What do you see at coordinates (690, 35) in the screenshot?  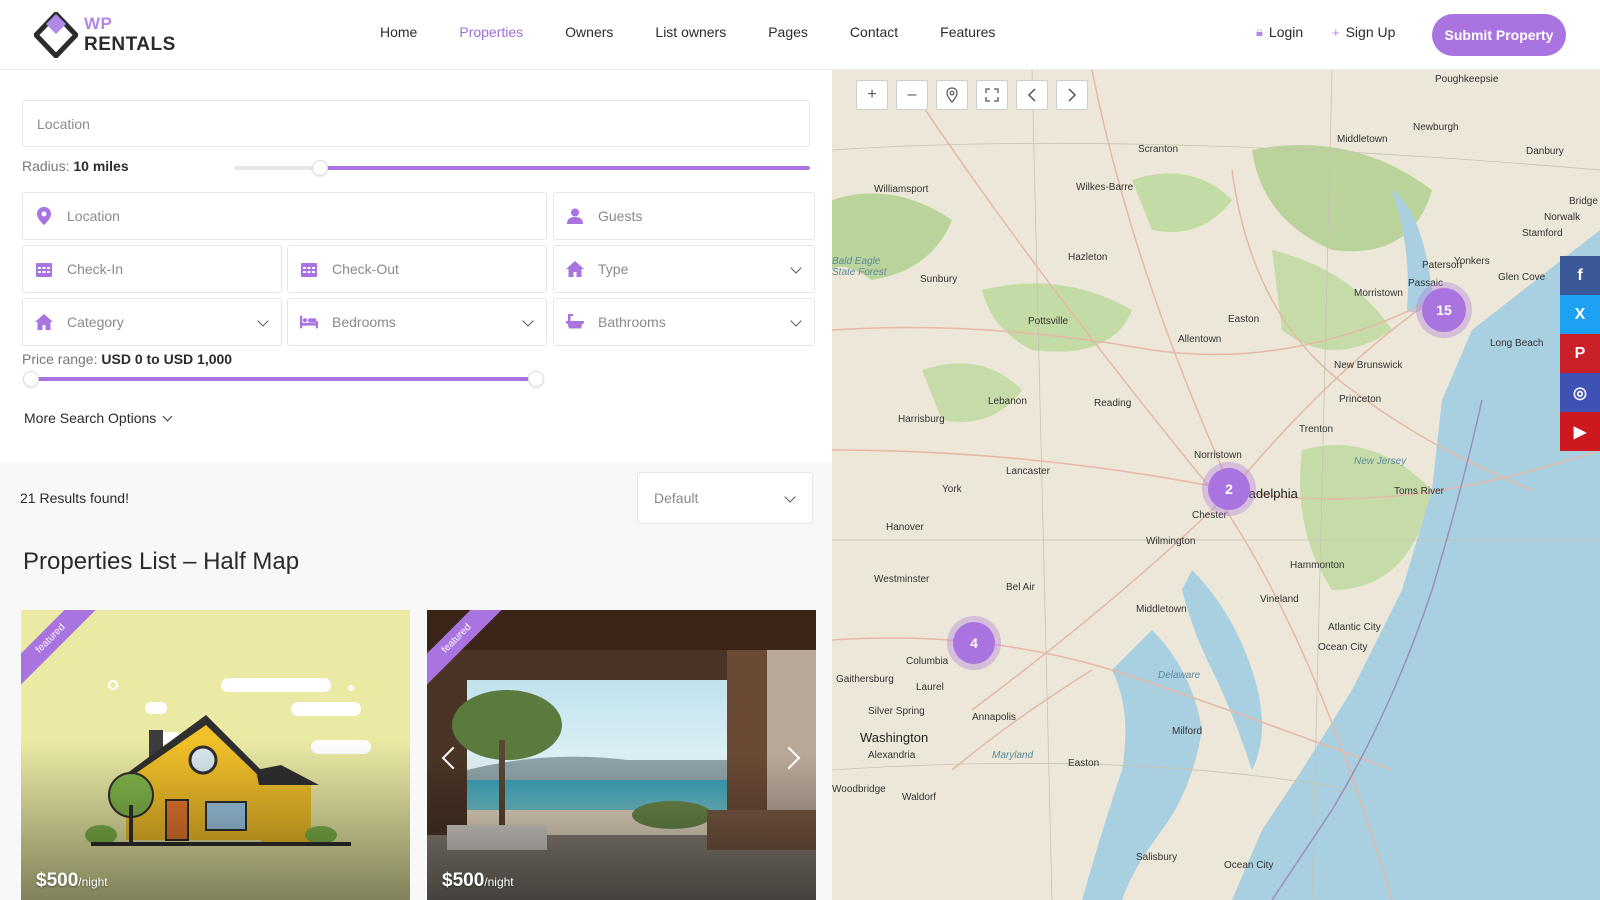 I see `nav-list-owners: List owners` at bounding box center [690, 35].